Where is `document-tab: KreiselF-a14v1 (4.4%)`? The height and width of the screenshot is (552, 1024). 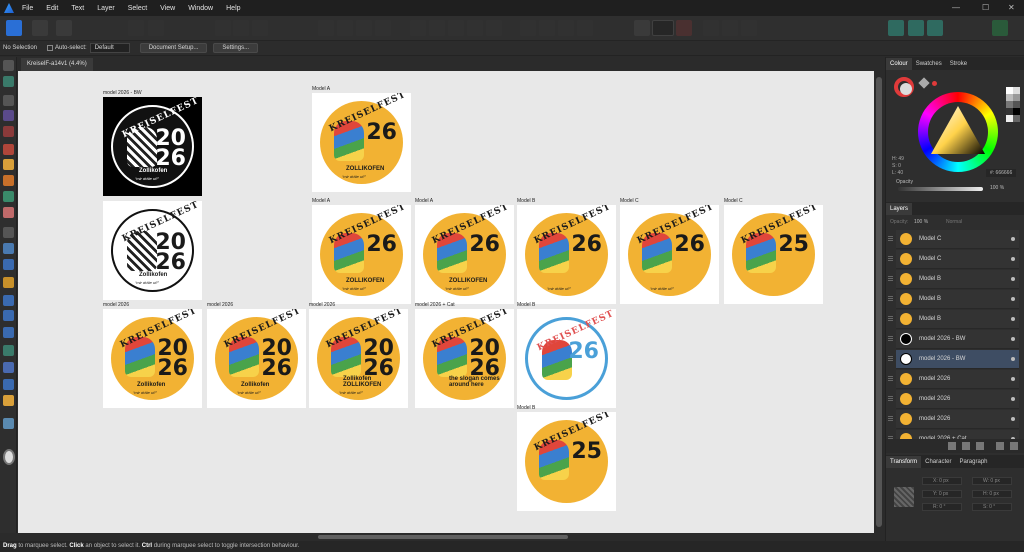 document-tab: KreiselF-a14v1 (4.4%) is located at coordinates (57, 64).